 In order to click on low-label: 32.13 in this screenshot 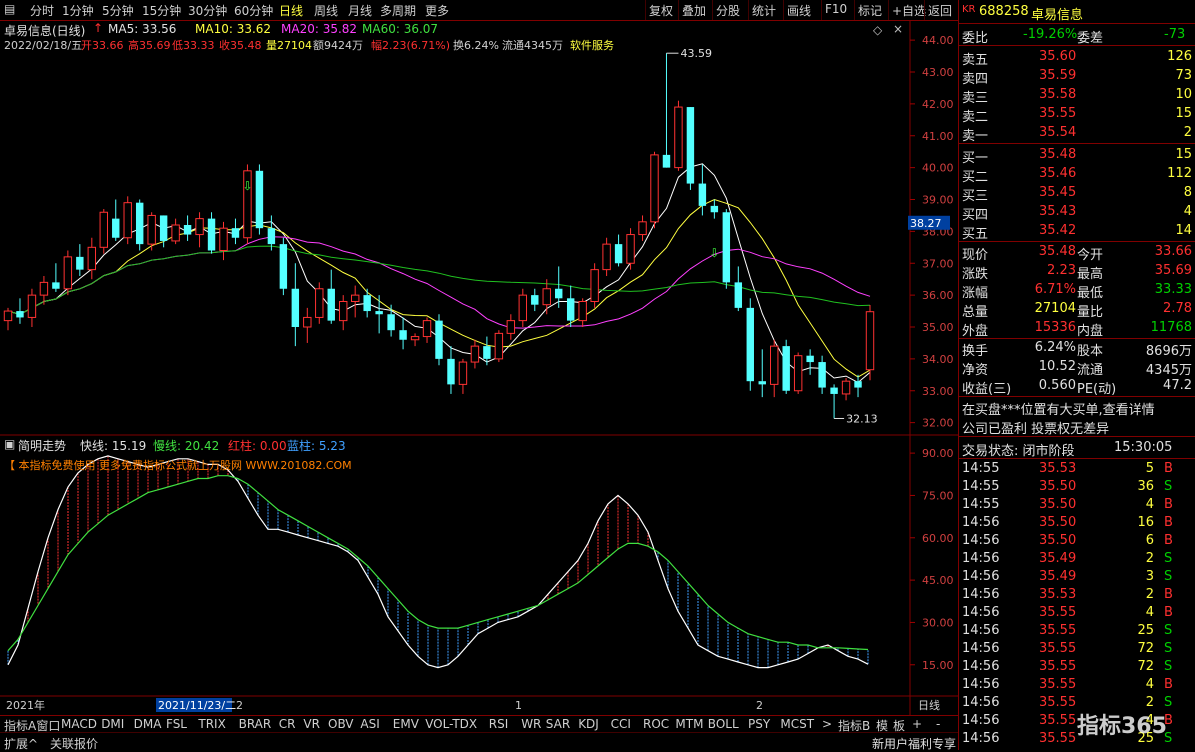, I will do `click(862, 418)`.